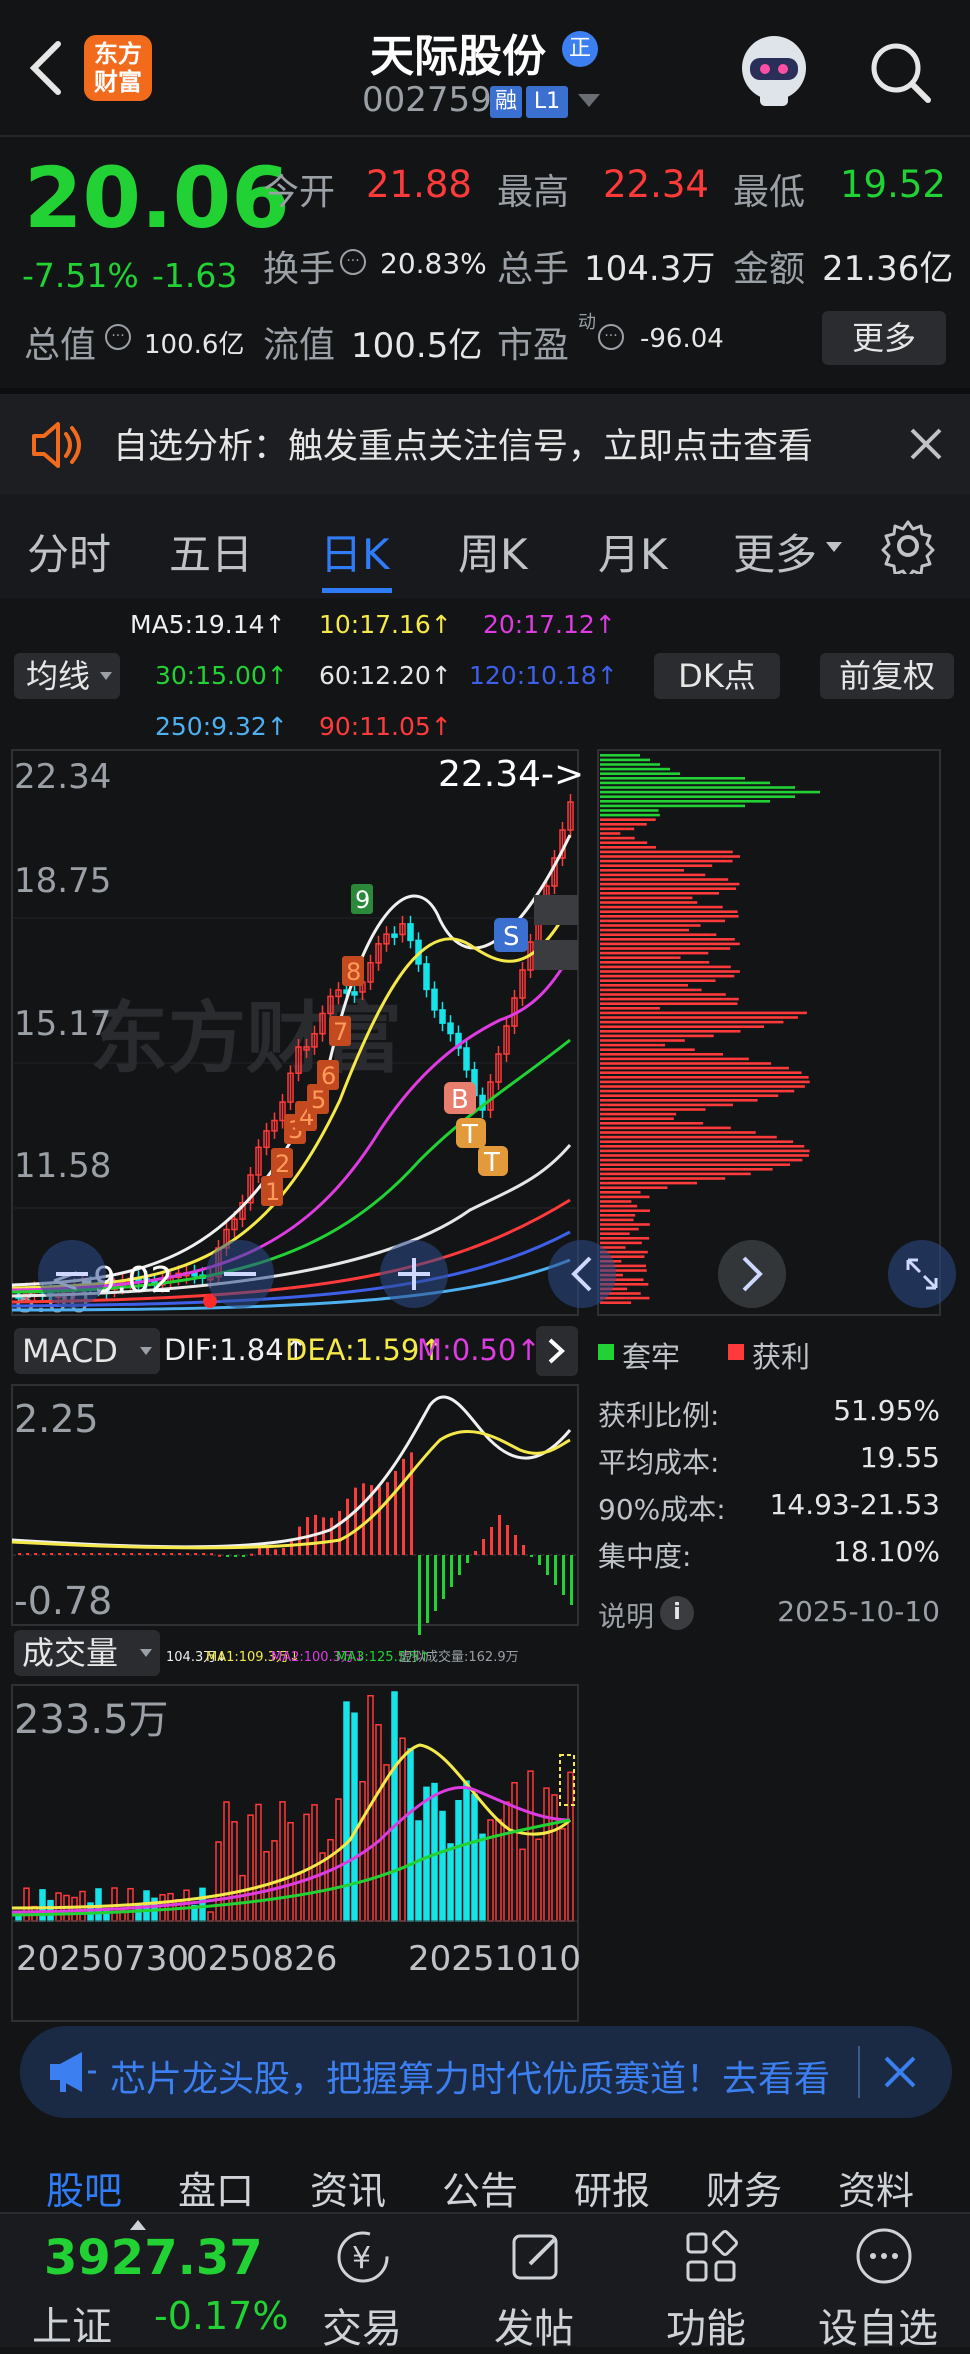 The width and height of the screenshot is (970, 2354). Describe the element at coordinates (194, 345) in the screenshot. I see `mktcap-value: 100.6亿` at that location.